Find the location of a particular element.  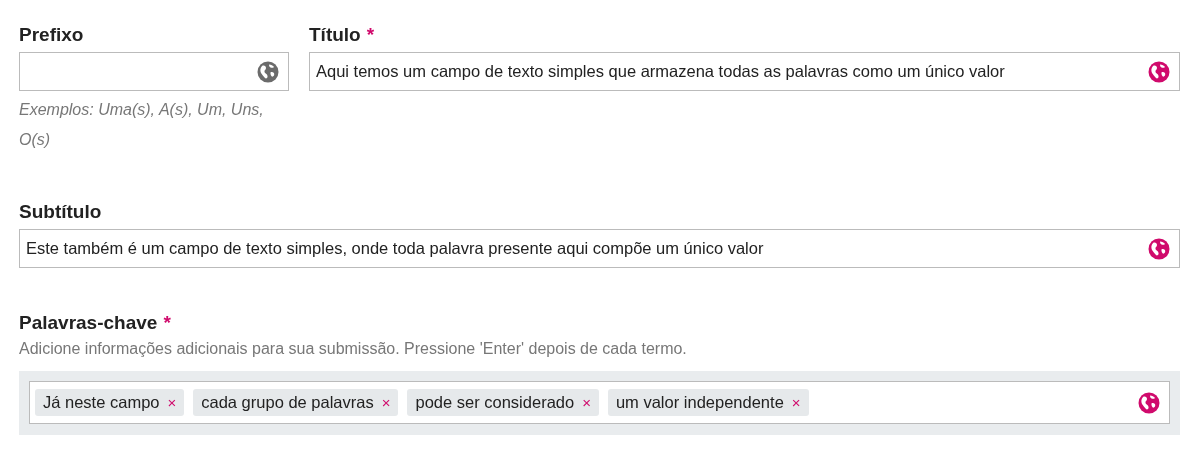

field-label: Prefixo is located at coordinates (51, 35).